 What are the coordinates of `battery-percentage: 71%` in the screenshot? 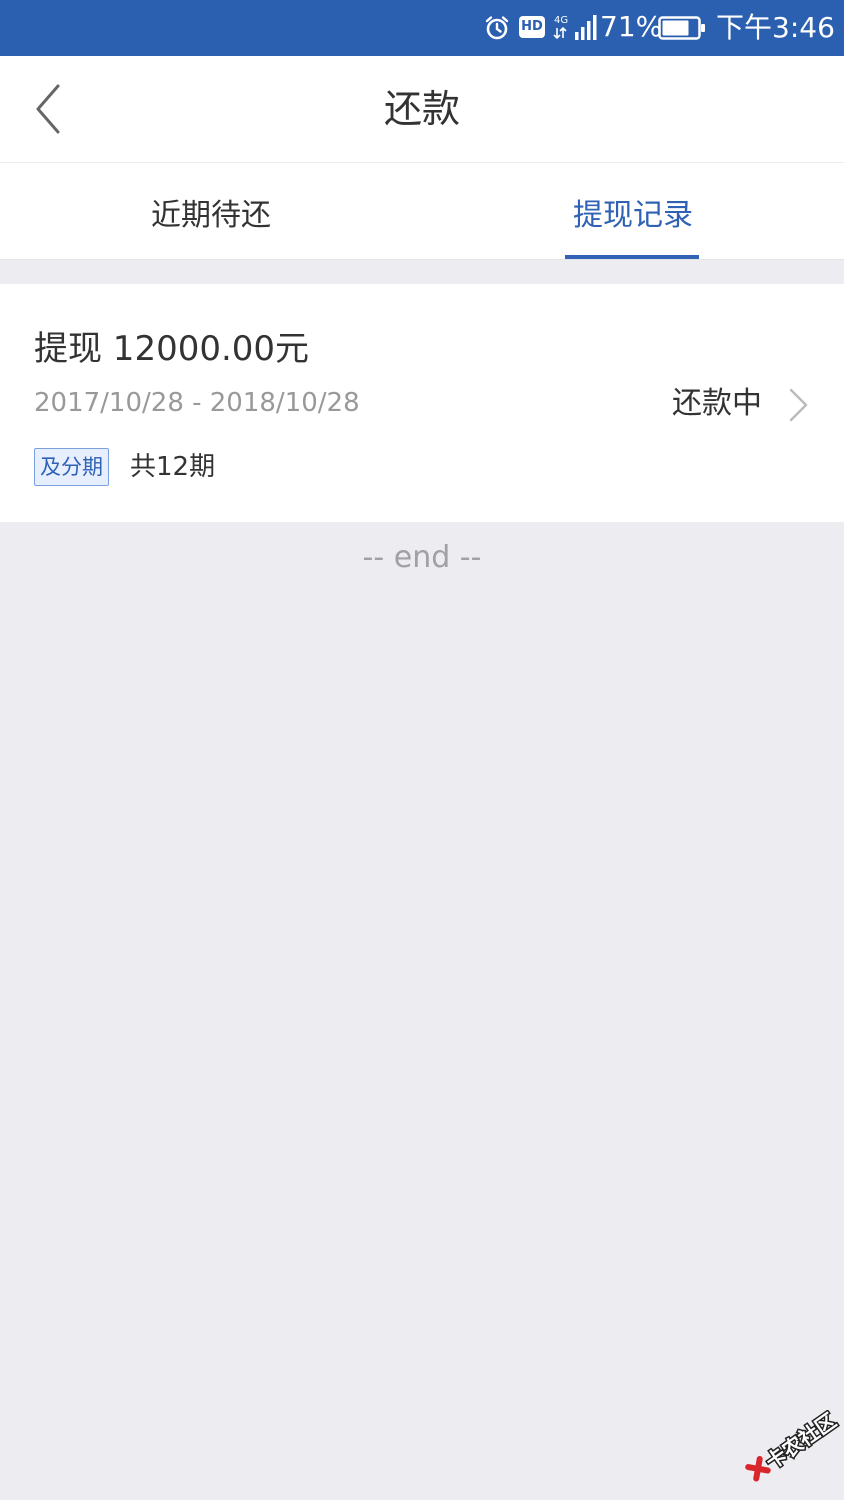 It's located at (631, 26).